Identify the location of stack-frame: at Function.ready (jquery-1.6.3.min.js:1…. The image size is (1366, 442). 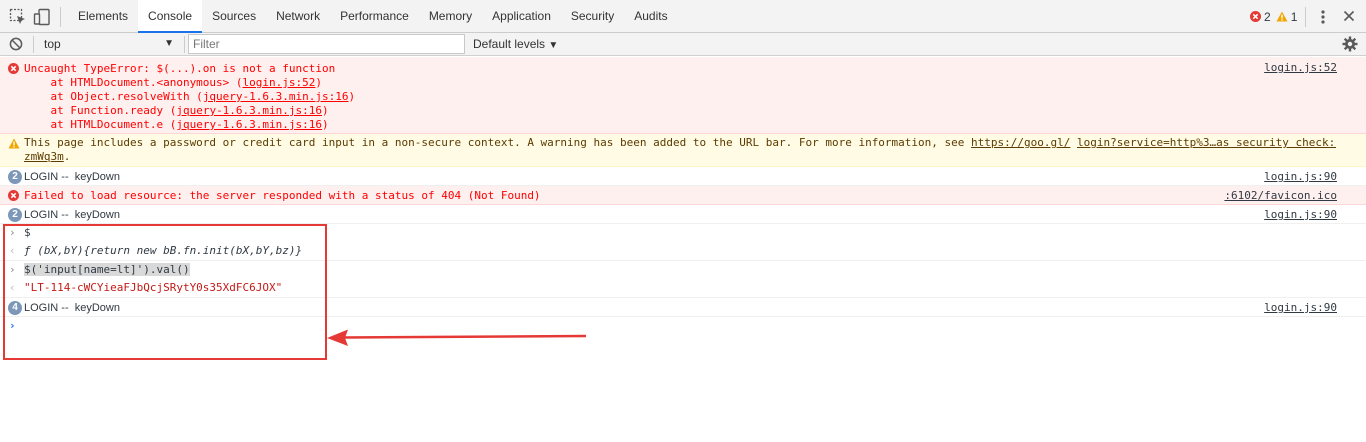
(176, 110).